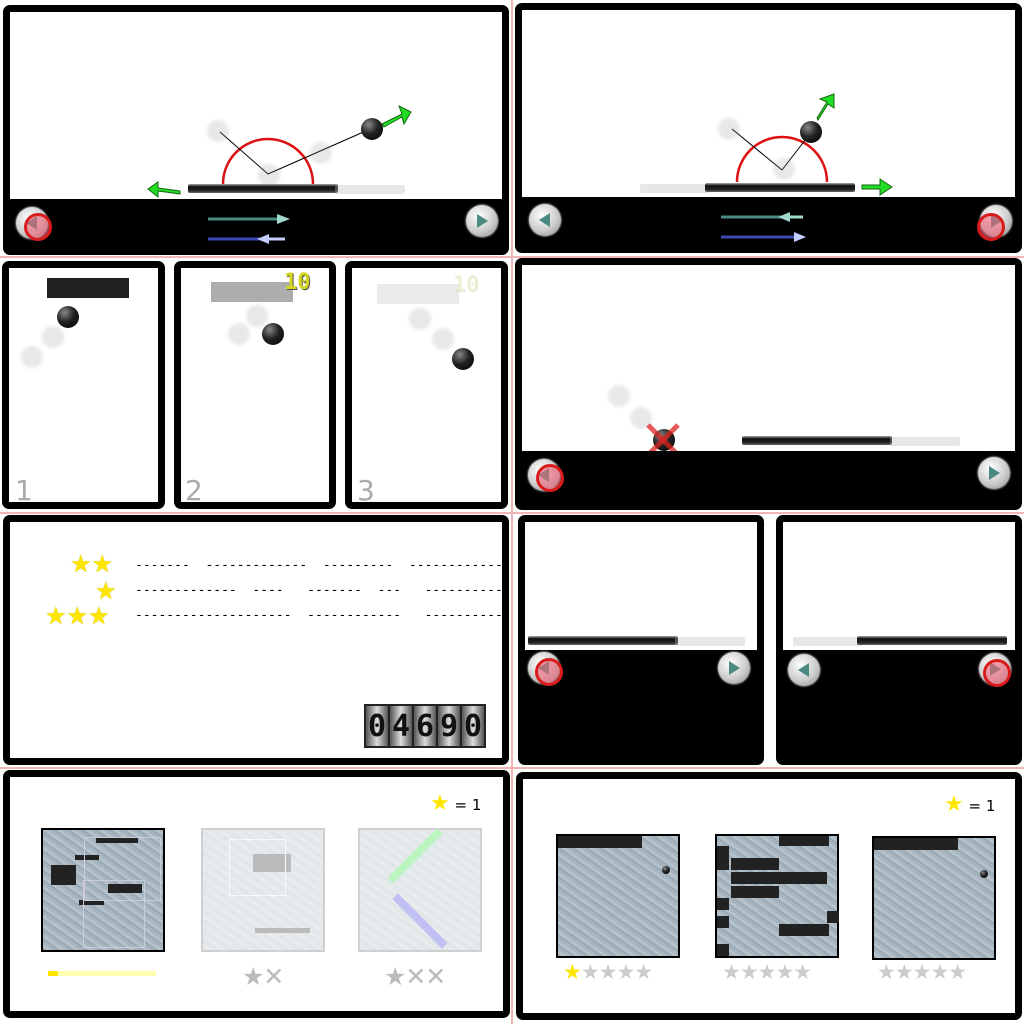  Describe the element at coordinates (420, 921) in the screenshot. I see `blue-stripe` at that location.